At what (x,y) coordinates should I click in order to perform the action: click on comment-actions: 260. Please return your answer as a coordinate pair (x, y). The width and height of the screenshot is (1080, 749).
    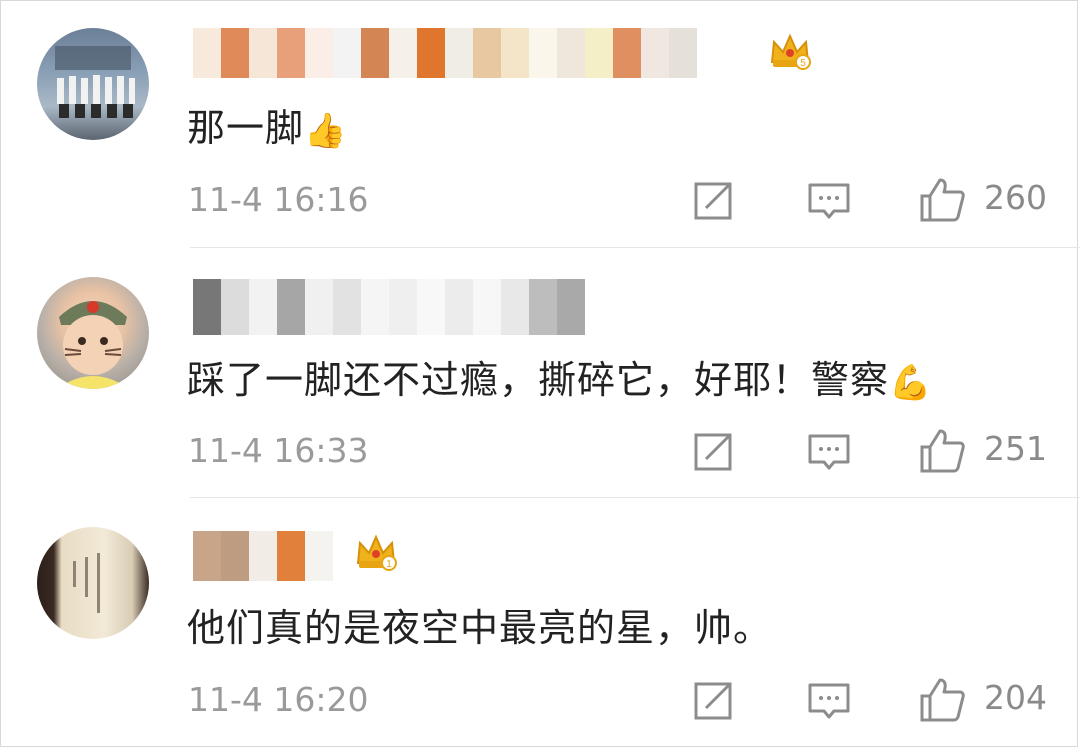
    Looking at the image, I should click on (870, 201).